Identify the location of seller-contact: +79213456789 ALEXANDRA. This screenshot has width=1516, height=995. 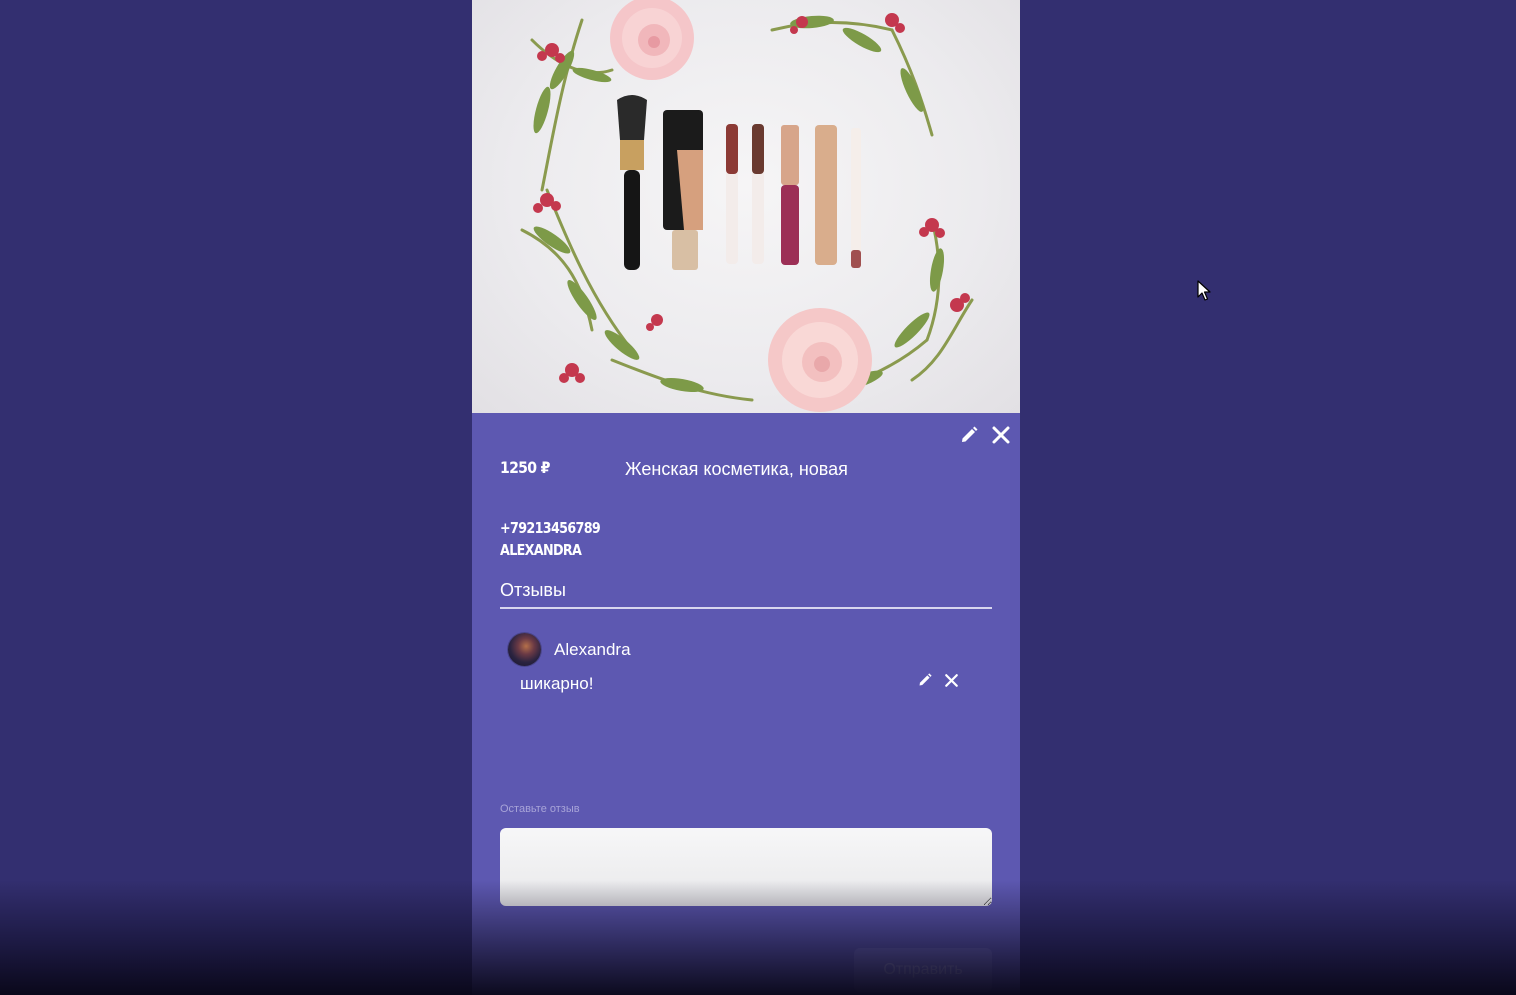
(550, 539).